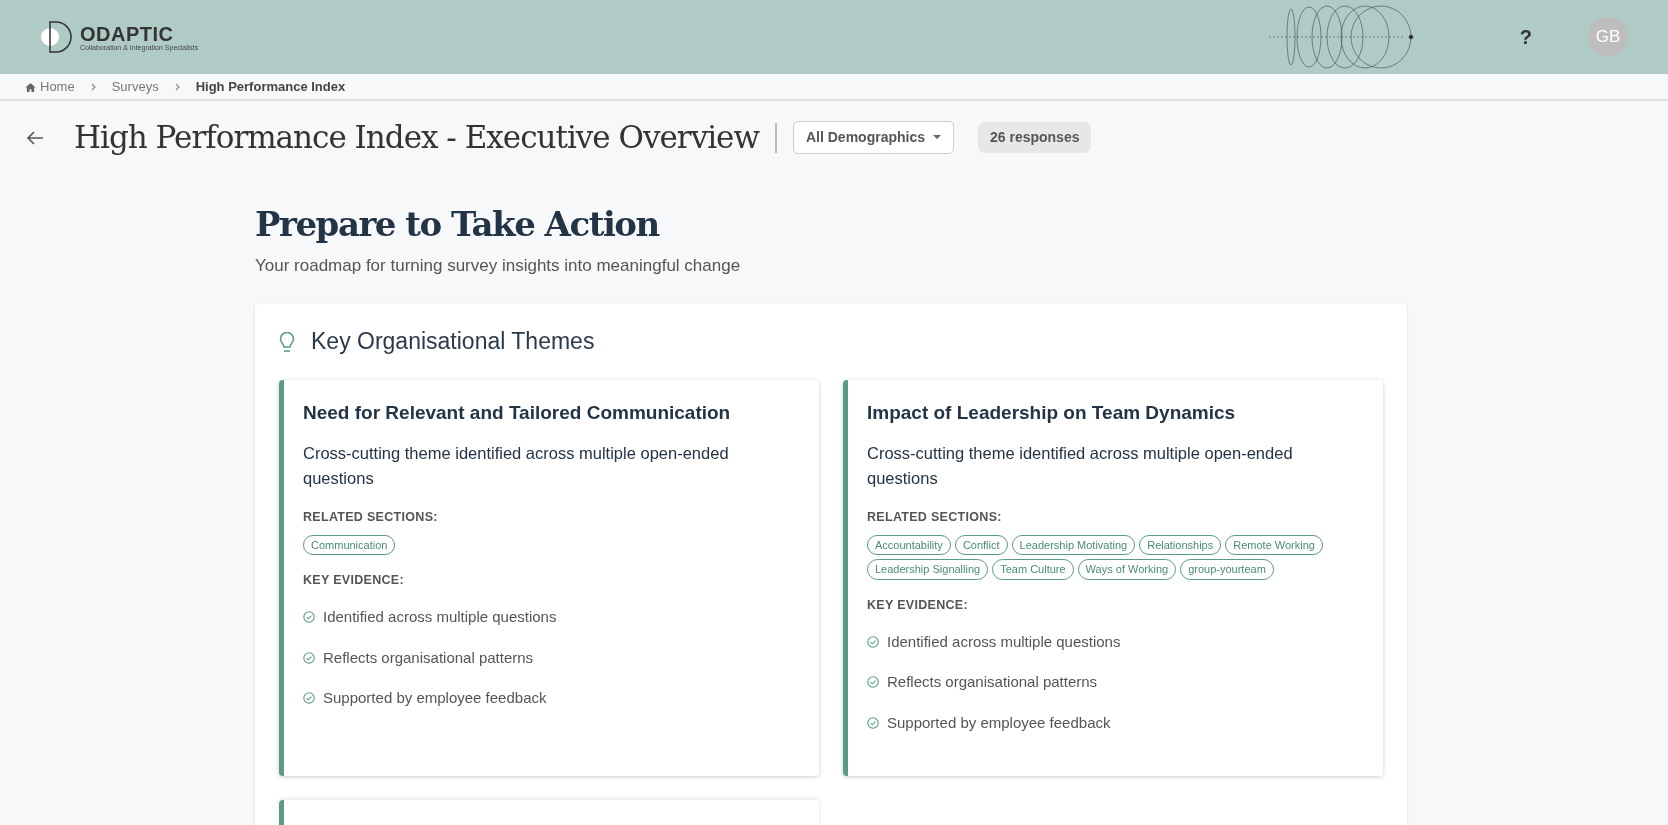 The width and height of the screenshot is (1668, 825). What do you see at coordinates (498, 266) in the screenshot?
I see `section-subtitle: Your roadmap for turning survey insights into meaningful change` at bounding box center [498, 266].